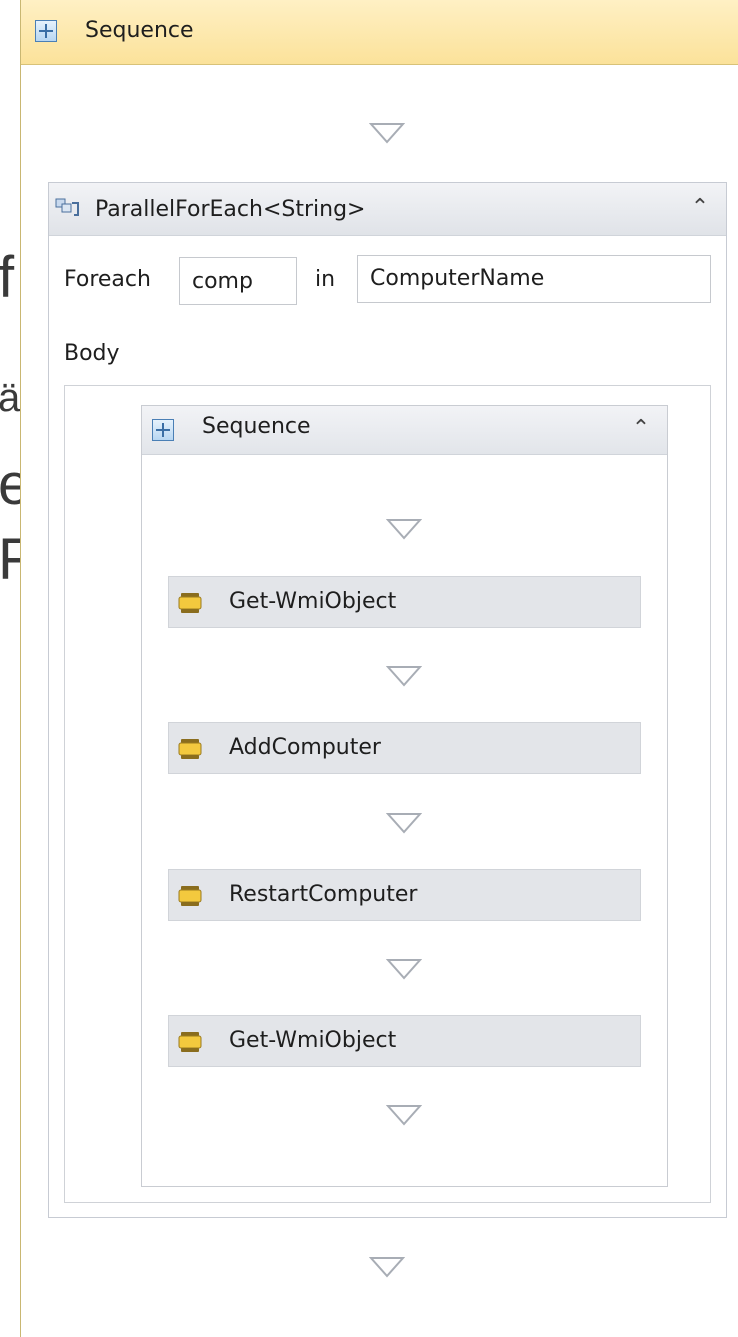 This screenshot has width=738, height=1337. Describe the element at coordinates (323, 894) in the screenshot. I see `activity-label: RestartComputer` at that location.